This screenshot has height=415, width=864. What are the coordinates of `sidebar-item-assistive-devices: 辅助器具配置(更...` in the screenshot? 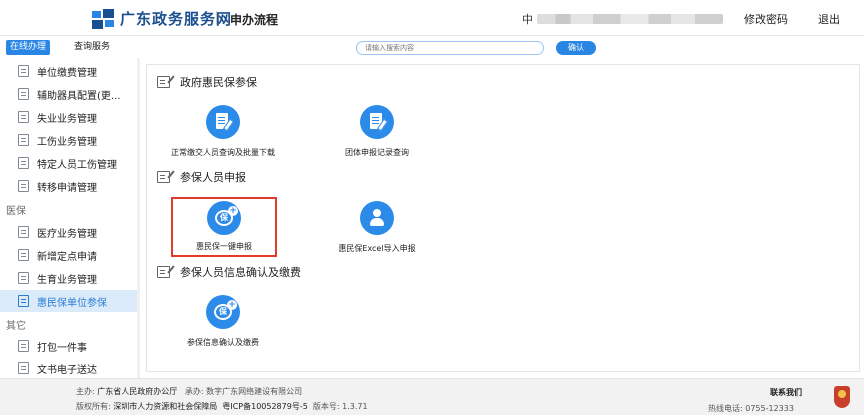 It's located at (69, 94).